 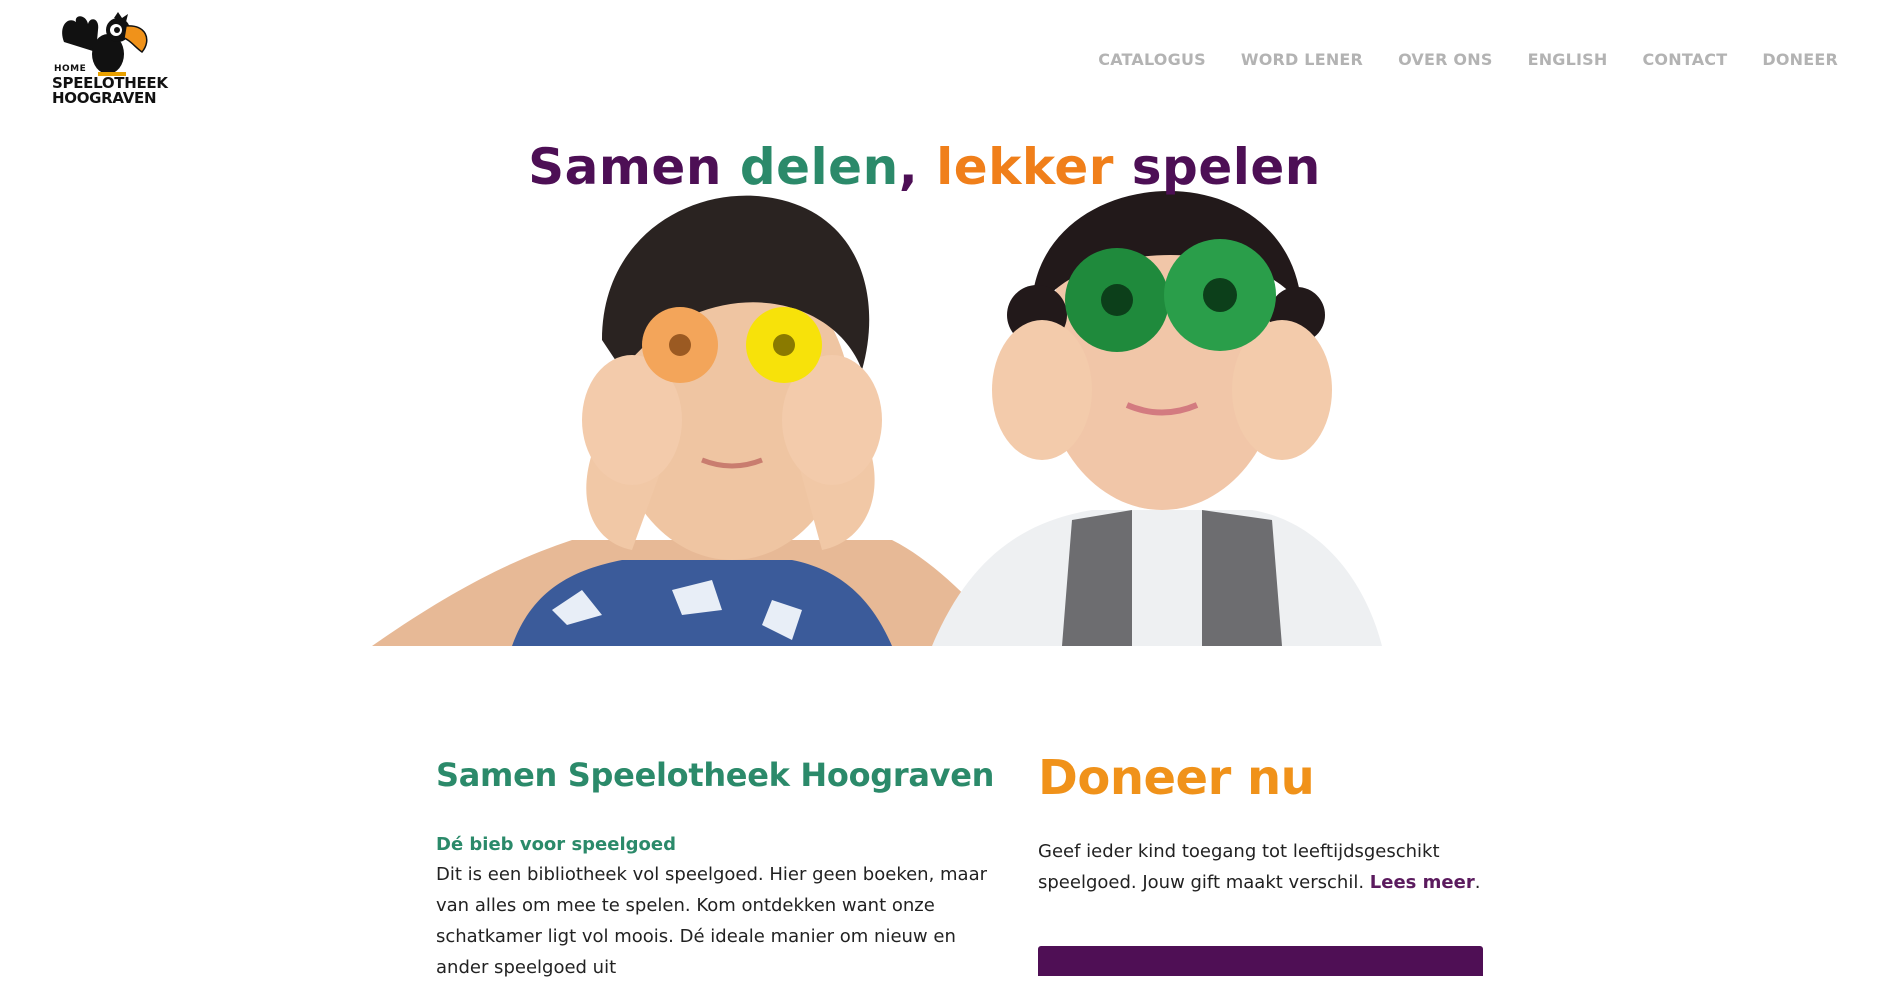 What do you see at coordinates (917, 167) in the screenshot?
I see `hero-title-part: ,` at bounding box center [917, 167].